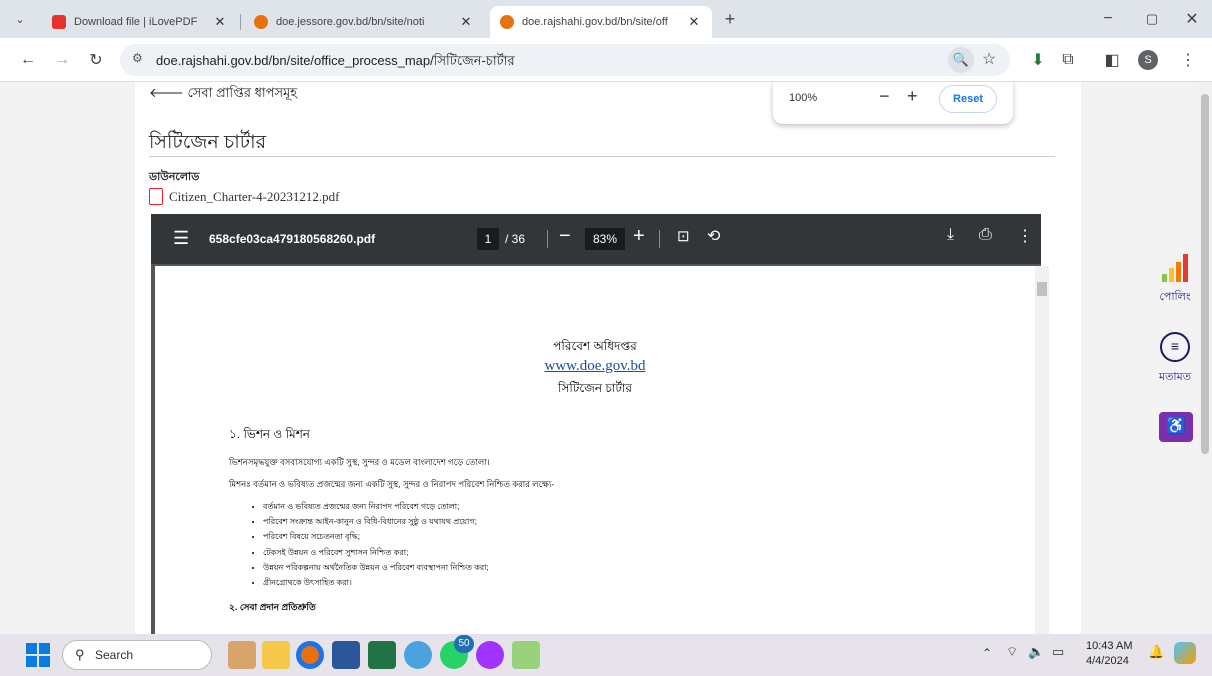  I want to click on pdf-zoom-input: 83%, so click(605, 239).